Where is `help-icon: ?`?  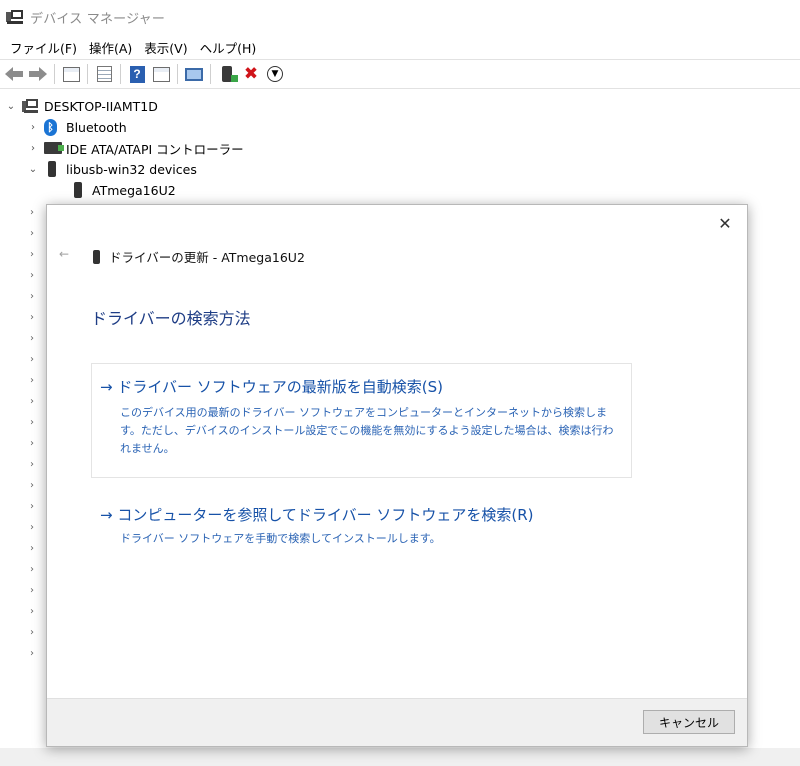
help-icon: ? is located at coordinates (137, 74).